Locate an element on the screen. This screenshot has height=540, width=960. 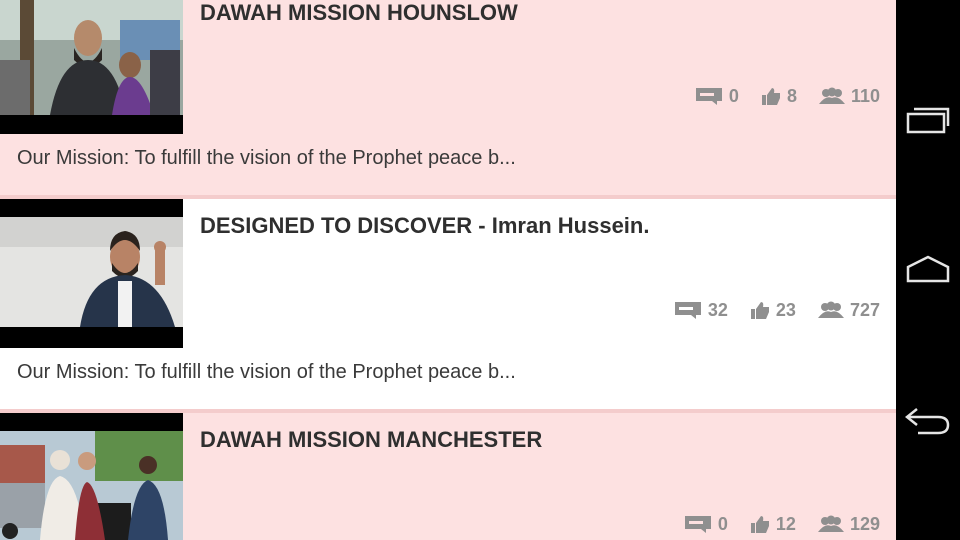
like-count: 12 is located at coordinates (773, 524).